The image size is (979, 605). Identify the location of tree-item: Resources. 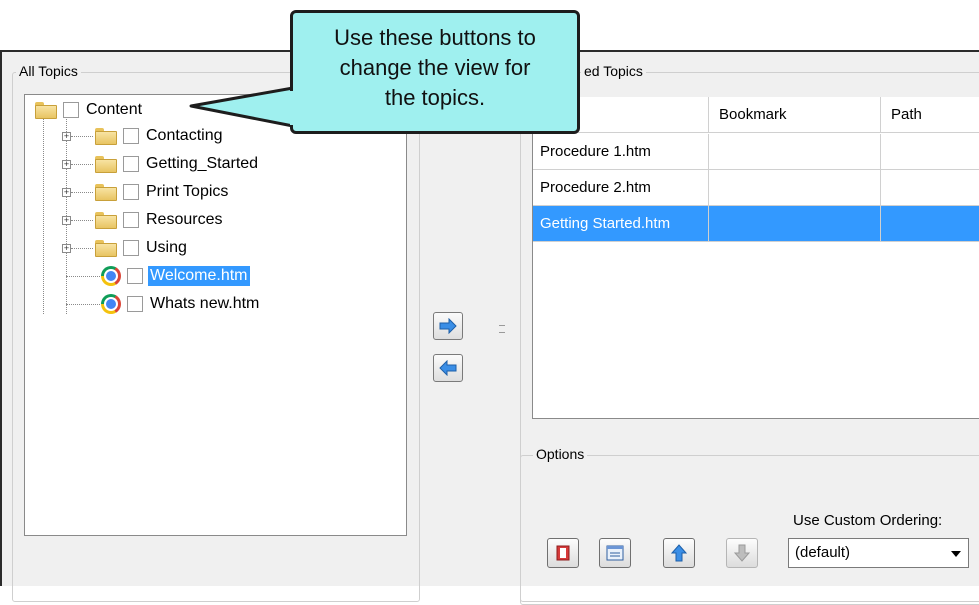
(159, 220).